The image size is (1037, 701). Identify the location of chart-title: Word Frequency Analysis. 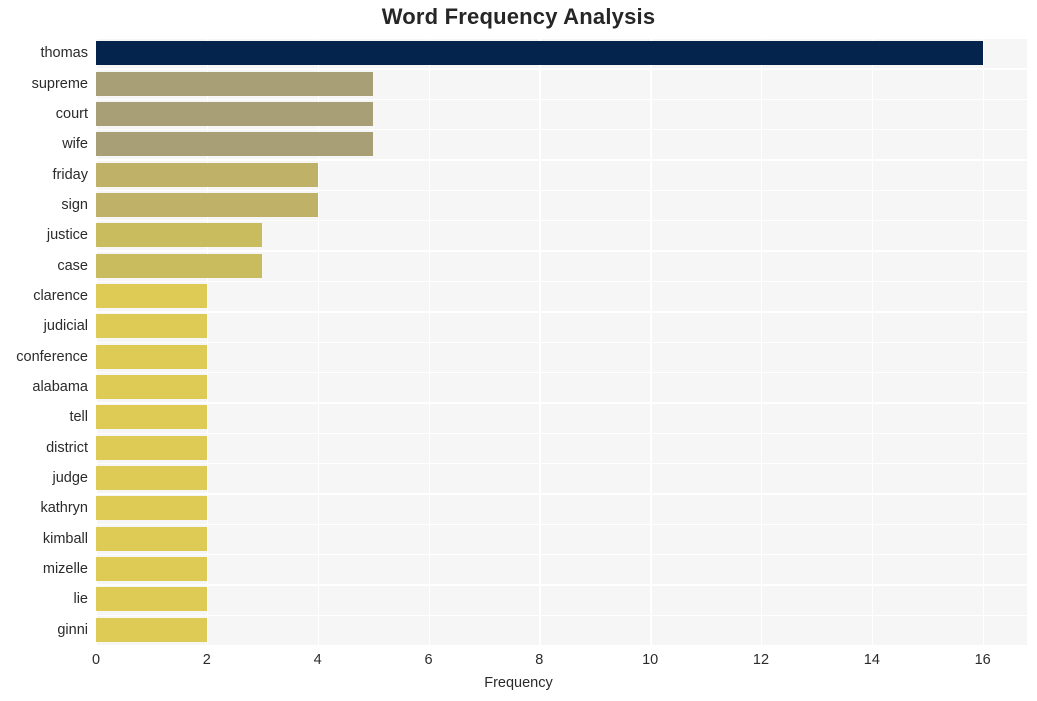
(518, 16).